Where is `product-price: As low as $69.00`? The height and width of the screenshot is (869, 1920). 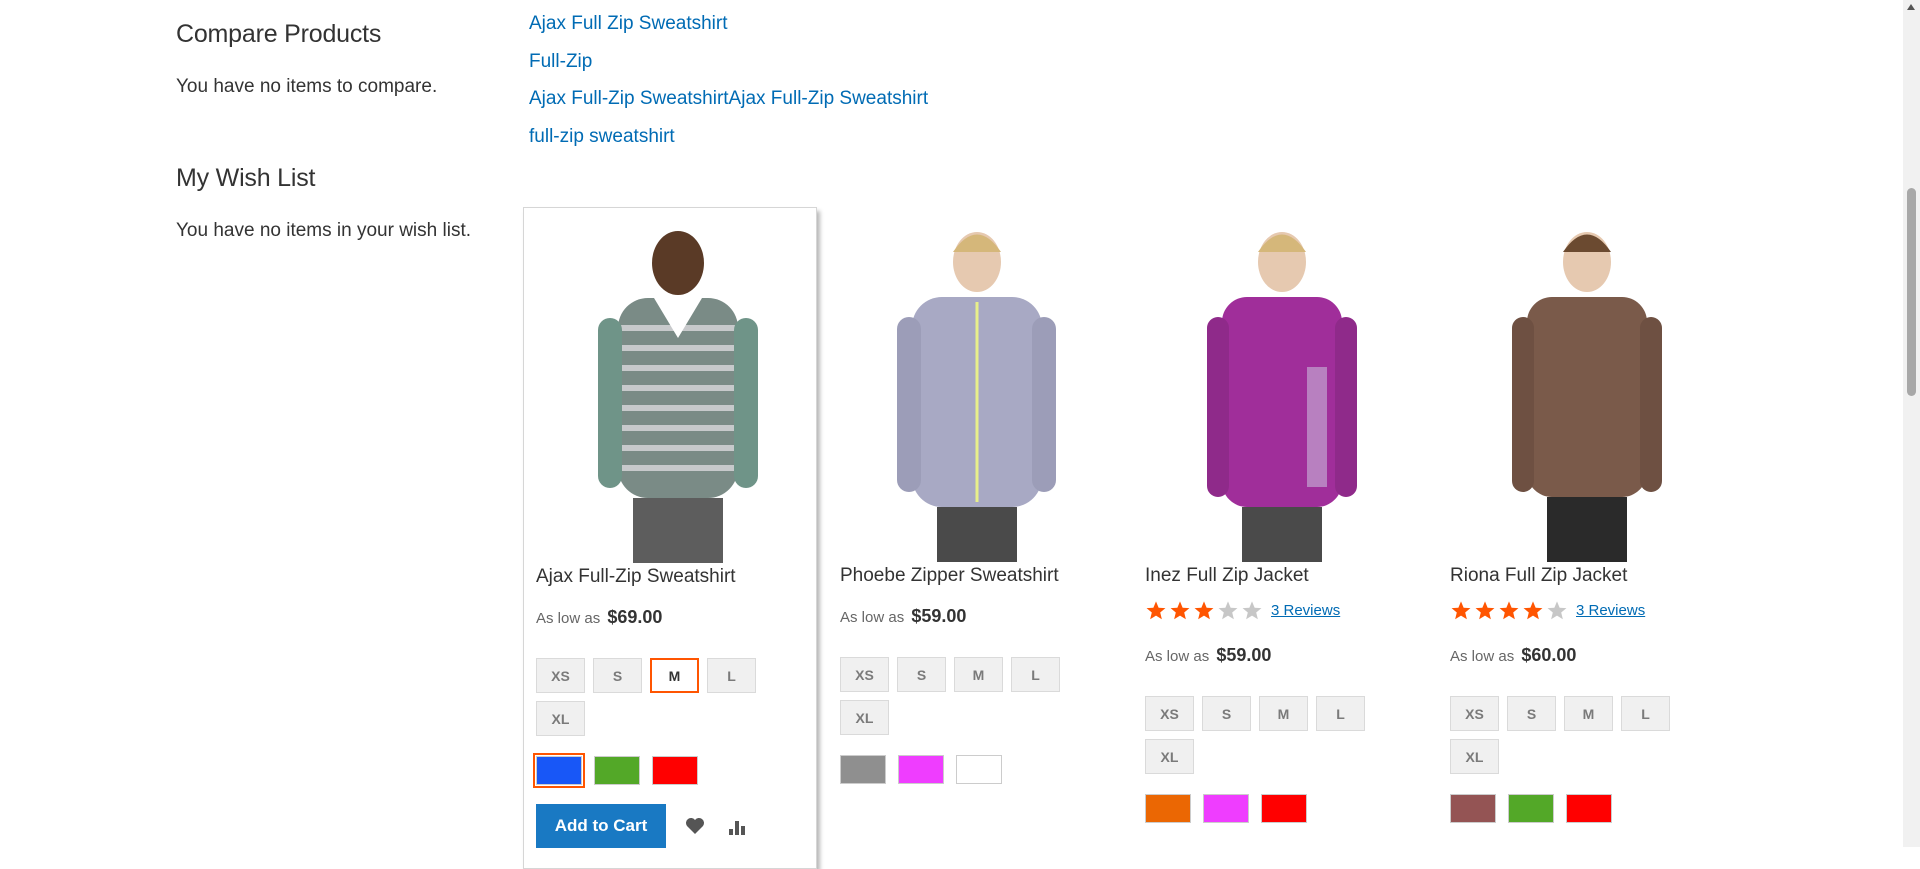 product-price: As low as $69.00 is located at coordinates (599, 617).